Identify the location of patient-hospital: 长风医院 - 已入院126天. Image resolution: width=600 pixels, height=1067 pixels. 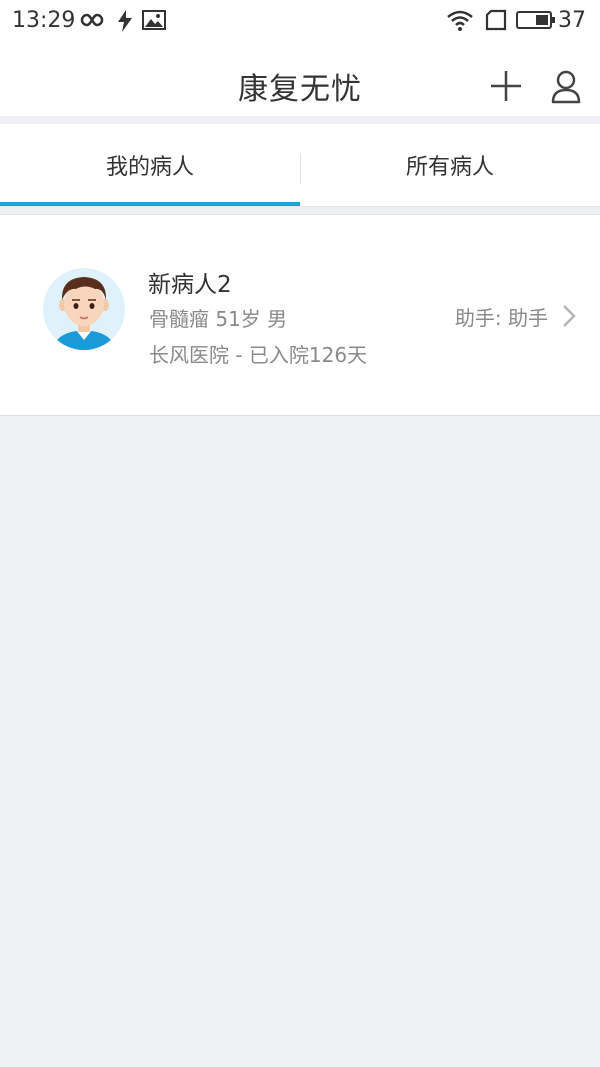
(258, 355).